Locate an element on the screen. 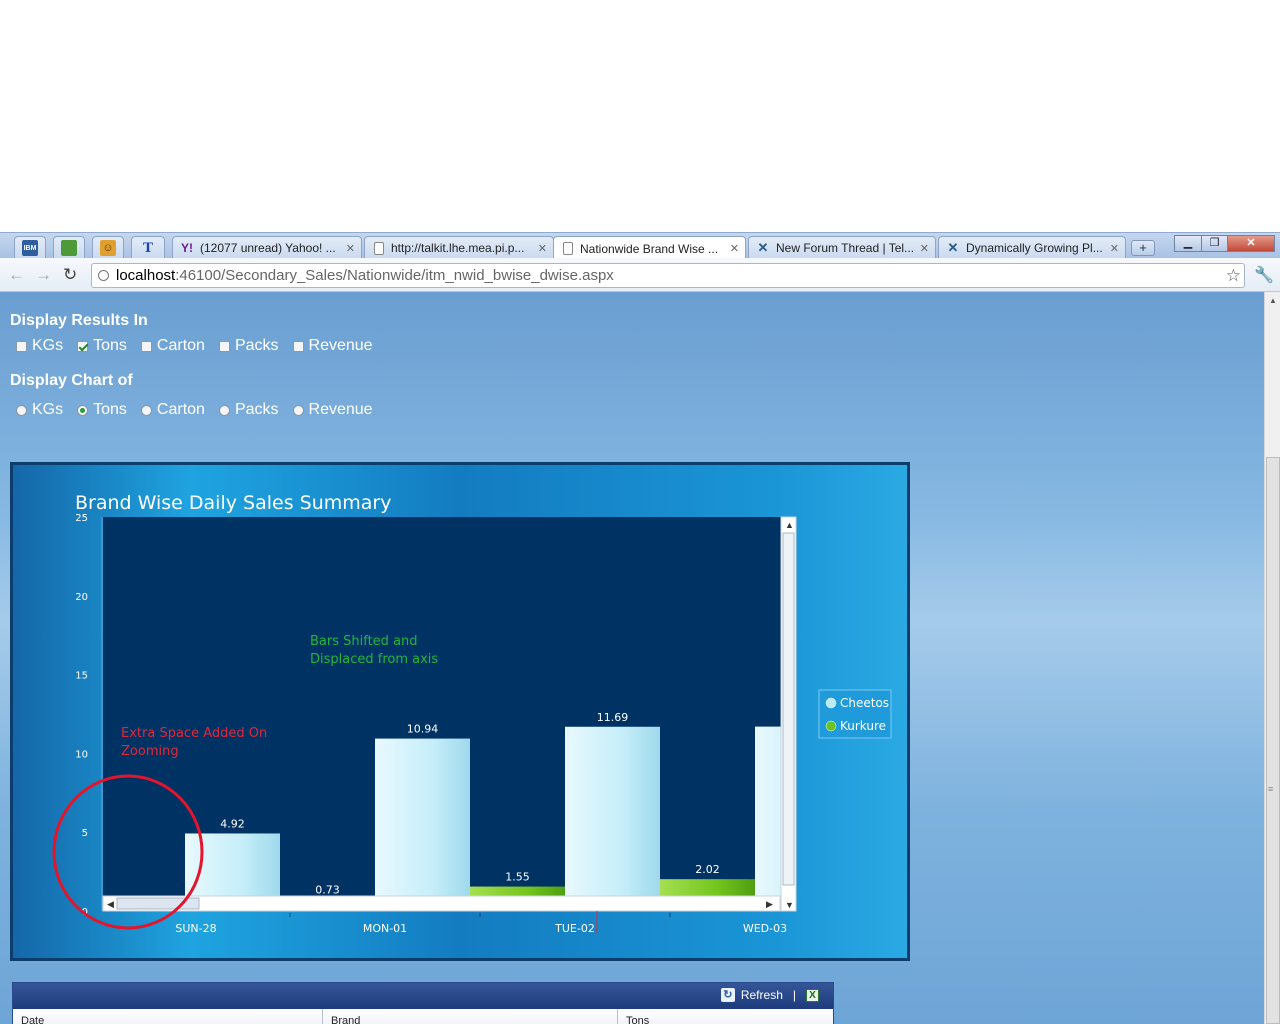 This screenshot has height=1024, width=1280. bar-kurkure is located at coordinates (707, 887).